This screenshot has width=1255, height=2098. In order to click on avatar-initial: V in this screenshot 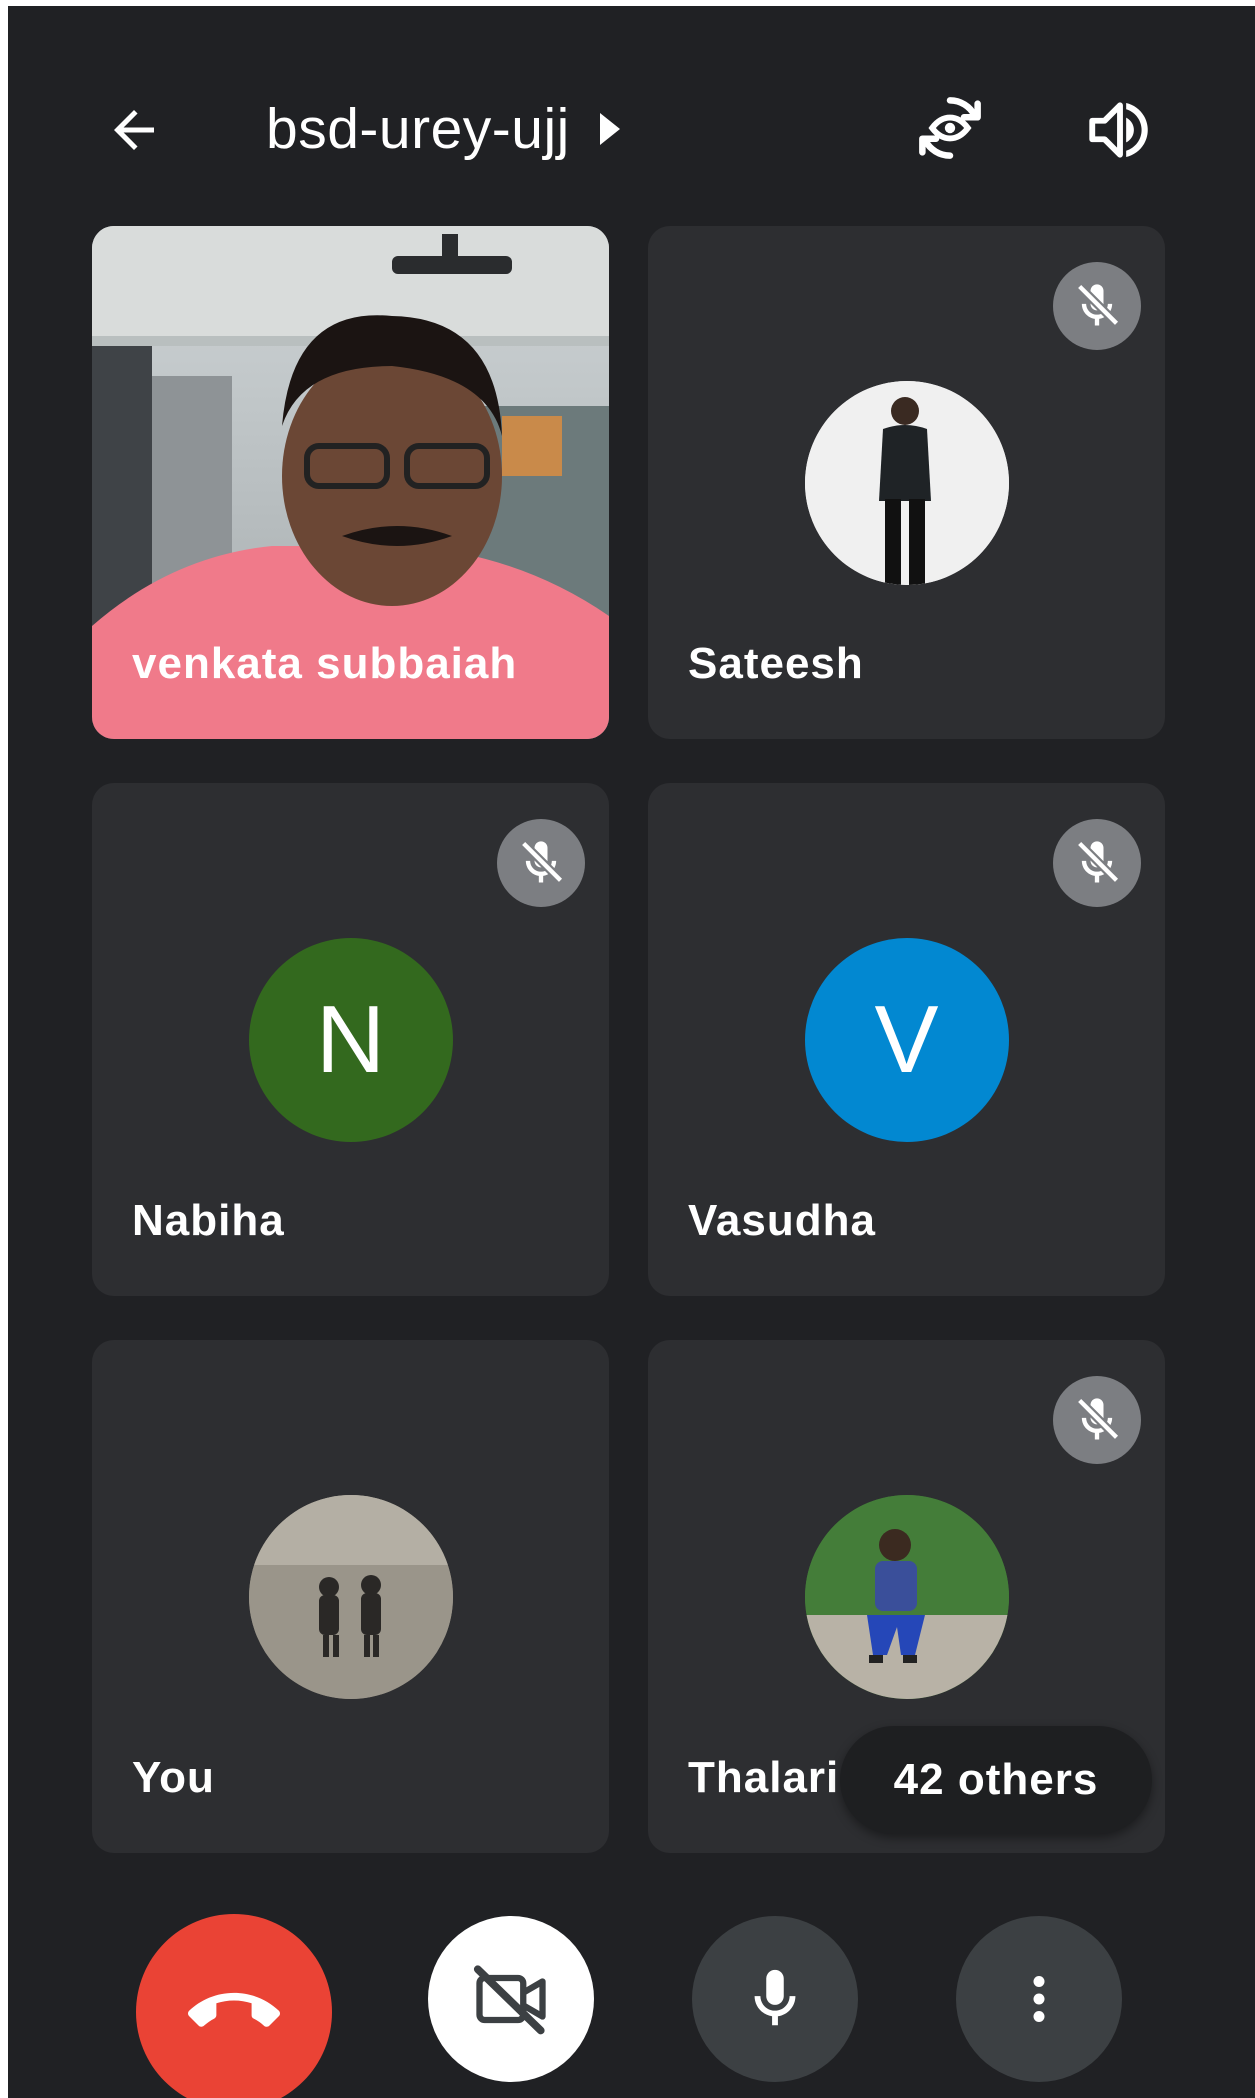, I will do `click(906, 1039)`.